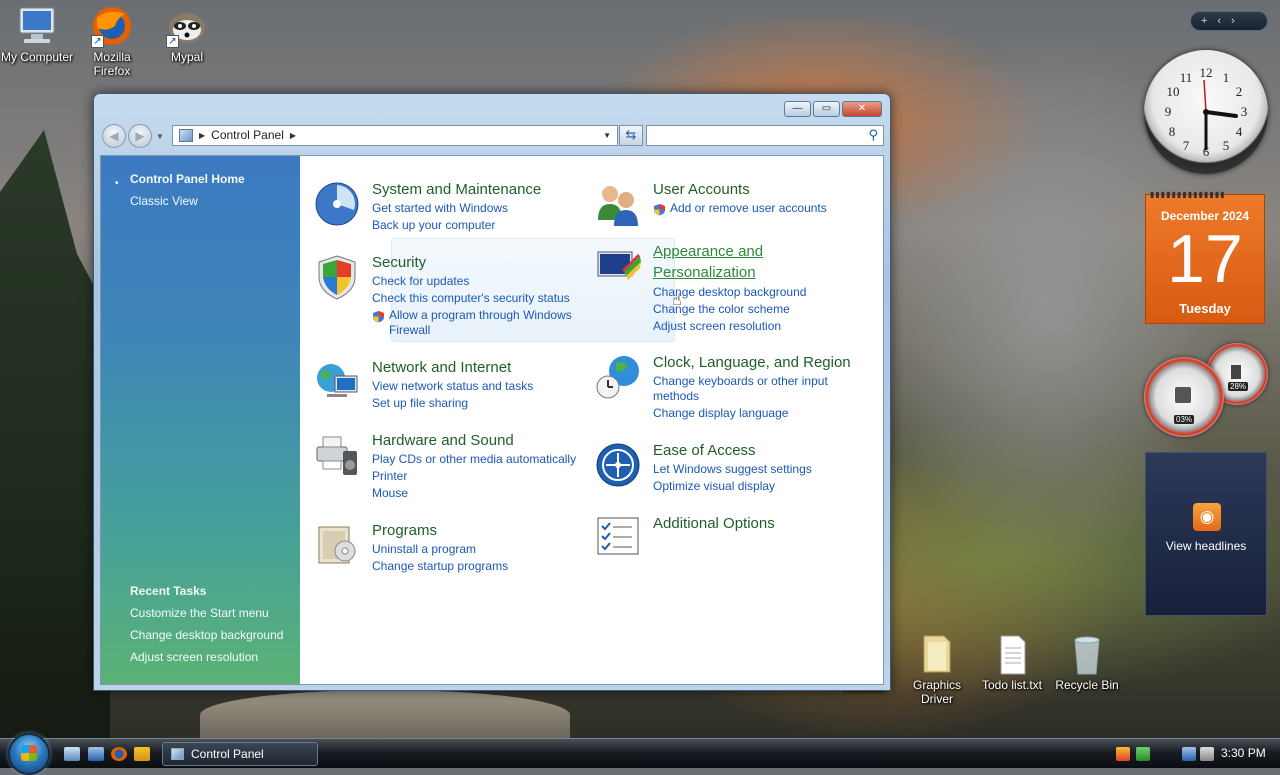  What do you see at coordinates (748, 208) in the screenshot?
I see `category-link: Add or remove user accounts` at bounding box center [748, 208].